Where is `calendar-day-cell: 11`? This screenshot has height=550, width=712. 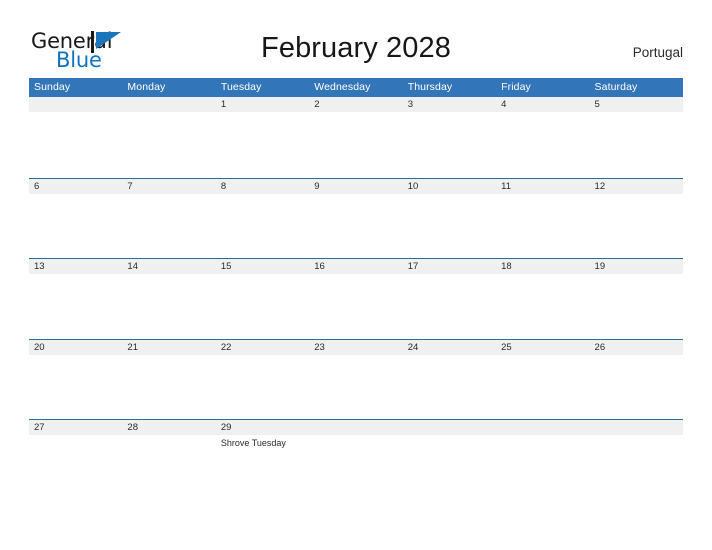 calendar-day-cell: 11 is located at coordinates (543, 218).